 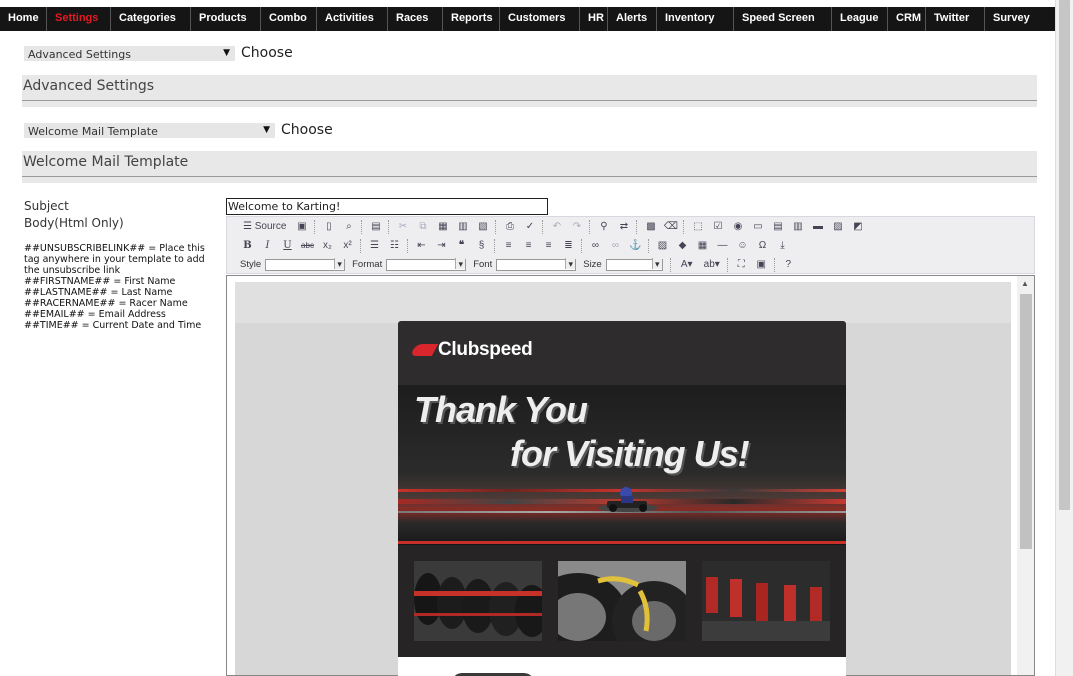 What do you see at coordinates (301, 226) in the screenshot?
I see `save-icon: ▣` at bounding box center [301, 226].